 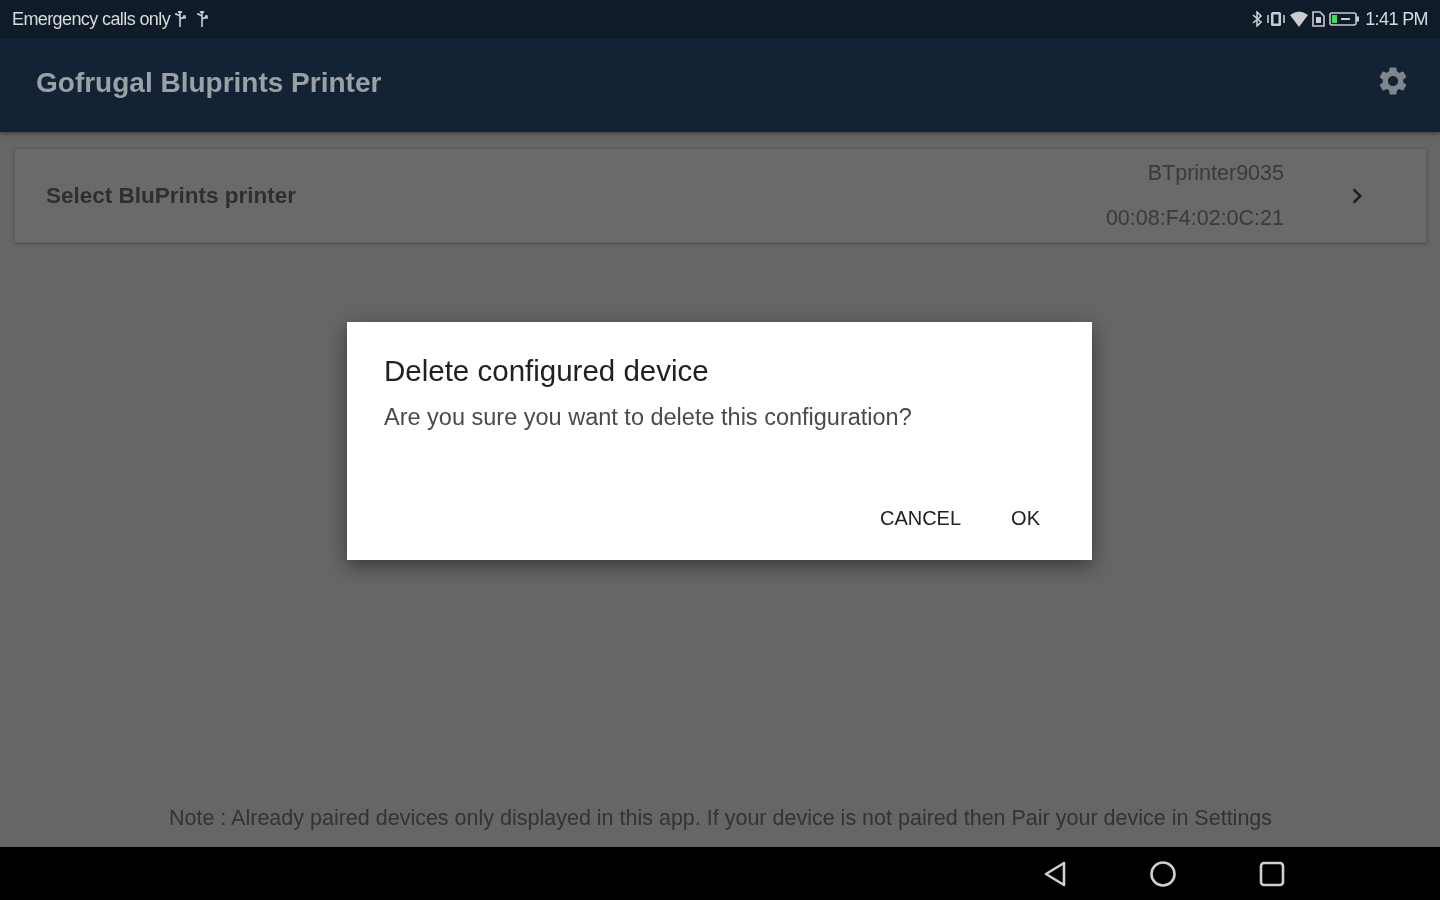 What do you see at coordinates (546, 371) in the screenshot?
I see `dialog-title: Delete configured device` at bounding box center [546, 371].